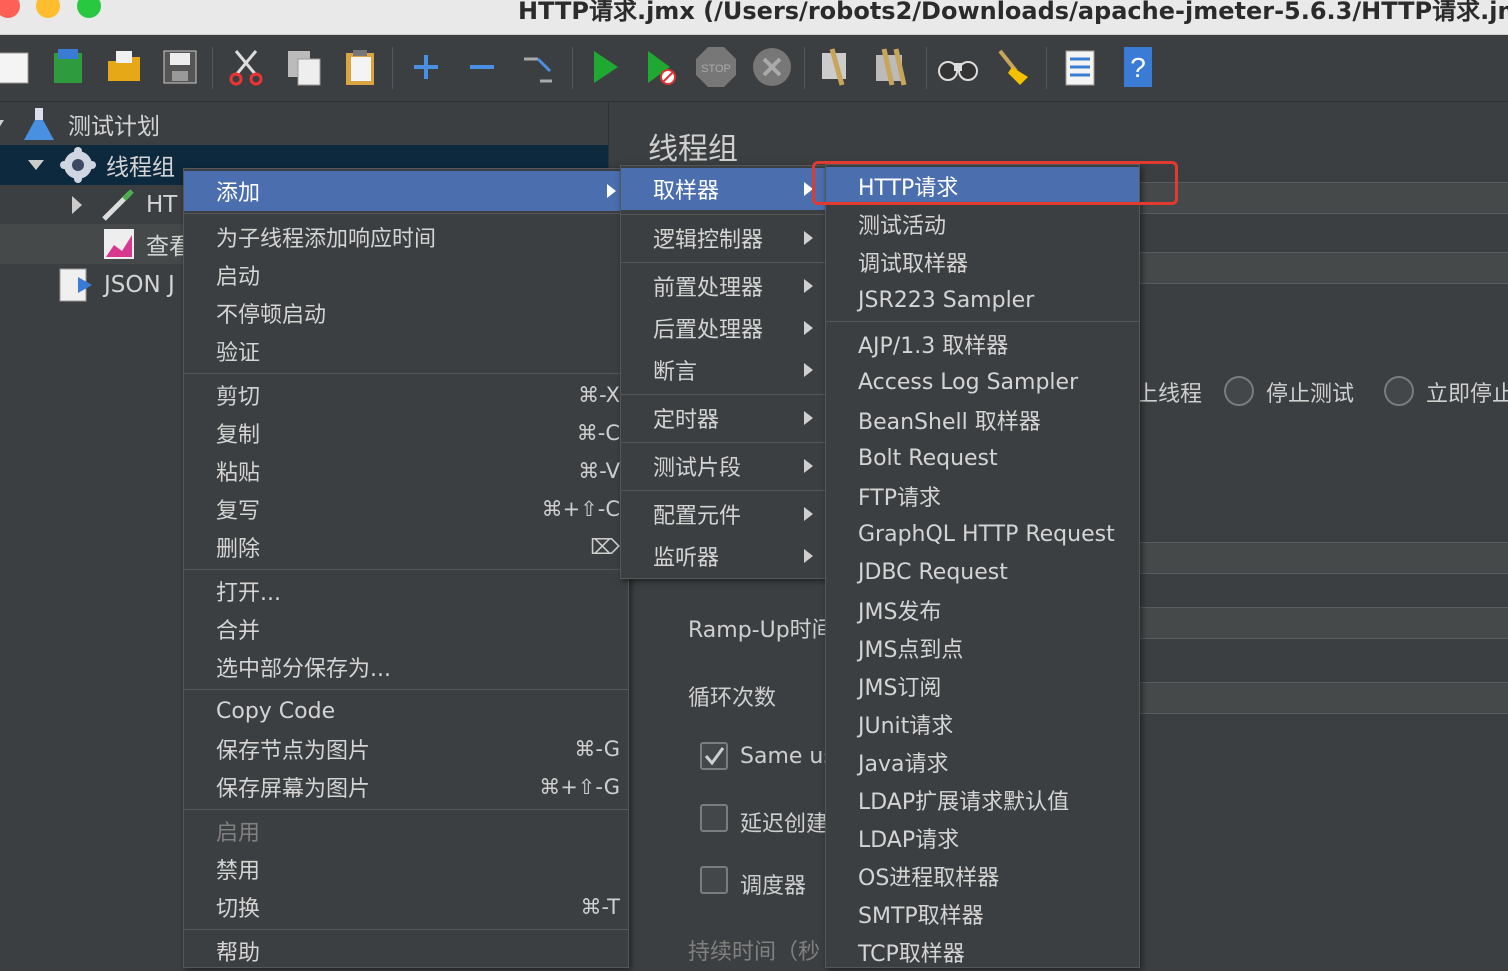 This screenshot has width=1508, height=971. What do you see at coordinates (982, 762) in the screenshot?
I see `sampler-item-java: Java请求` at bounding box center [982, 762].